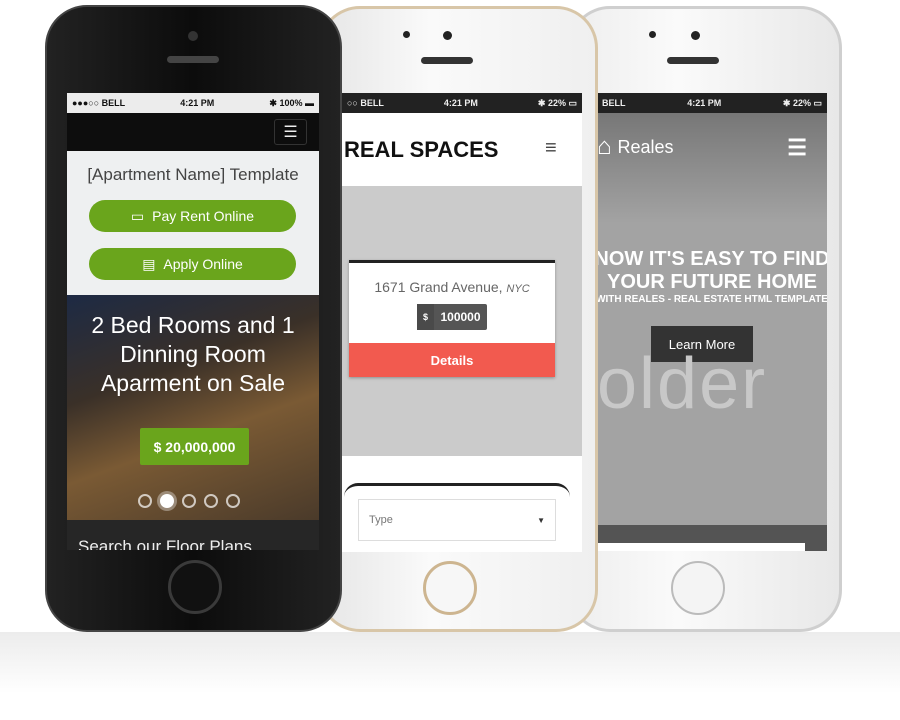 The height and width of the screenshot is (720, 900). I want to click on pay-rent-button: ▭ Pay Rent Online, so click(192, 216).